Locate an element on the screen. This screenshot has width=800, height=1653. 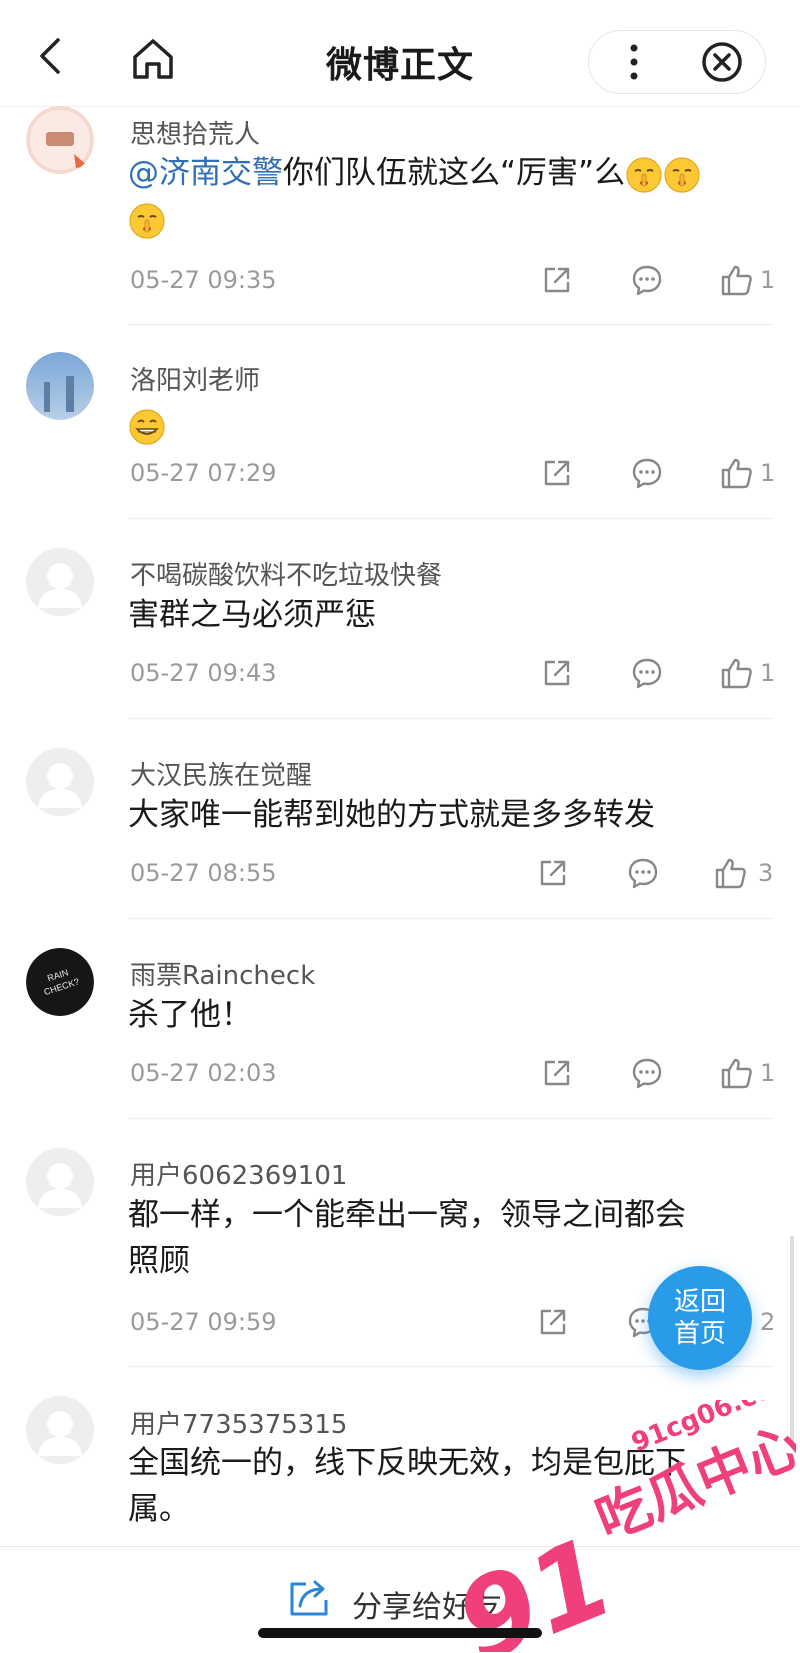
comment-text-line: 属。 is located at coordinates (159, 1509).